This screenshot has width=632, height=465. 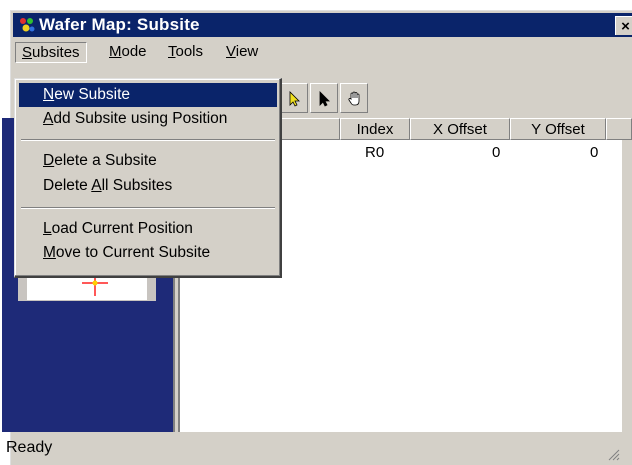 What do you see at coordinates (558, 129) in the screenshot?
I see `column-header-y-offset: Y Offset` at bounding box center [558, 129].